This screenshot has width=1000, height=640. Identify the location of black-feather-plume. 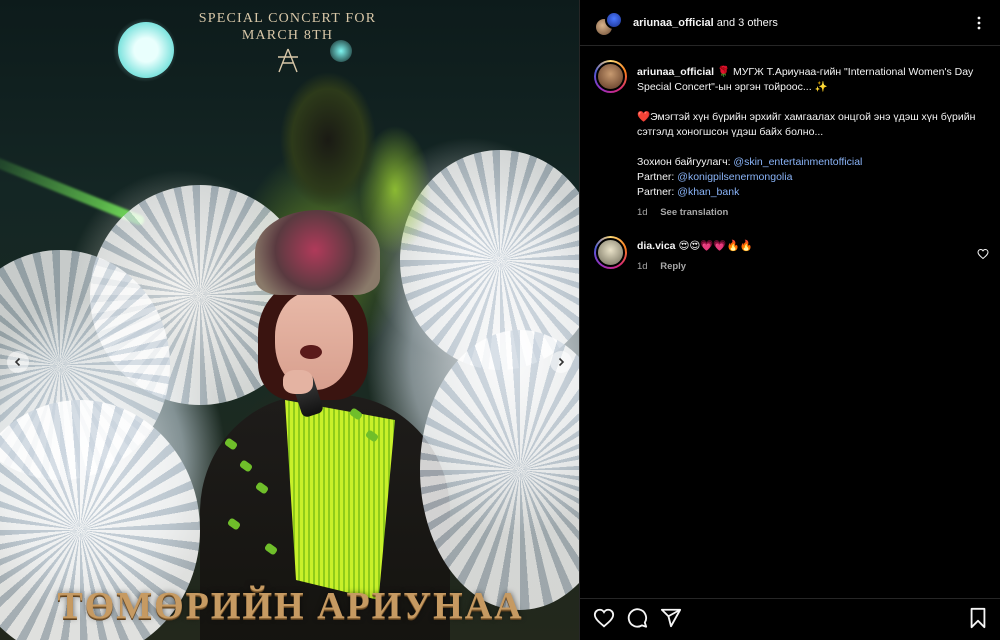
(333, 135).